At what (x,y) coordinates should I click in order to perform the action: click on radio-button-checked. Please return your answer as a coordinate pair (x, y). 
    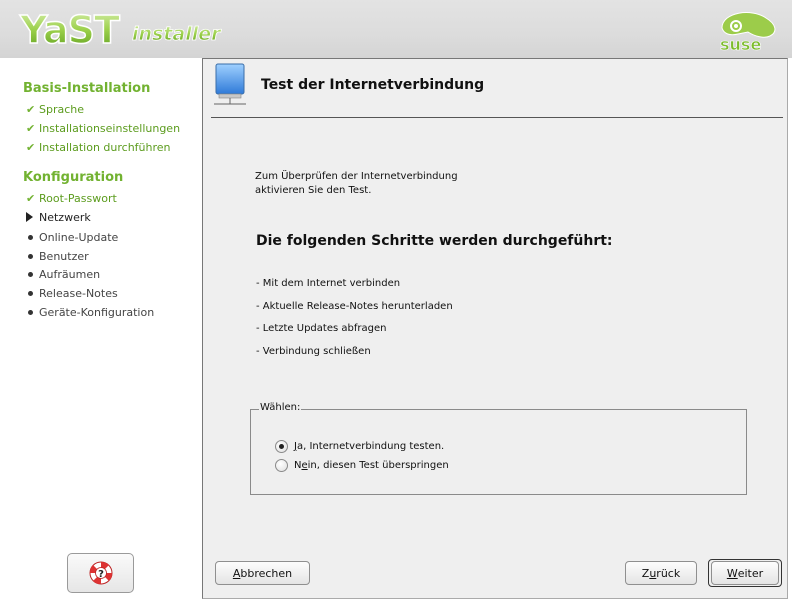
    Looking at the image, I should click on (281, 446).